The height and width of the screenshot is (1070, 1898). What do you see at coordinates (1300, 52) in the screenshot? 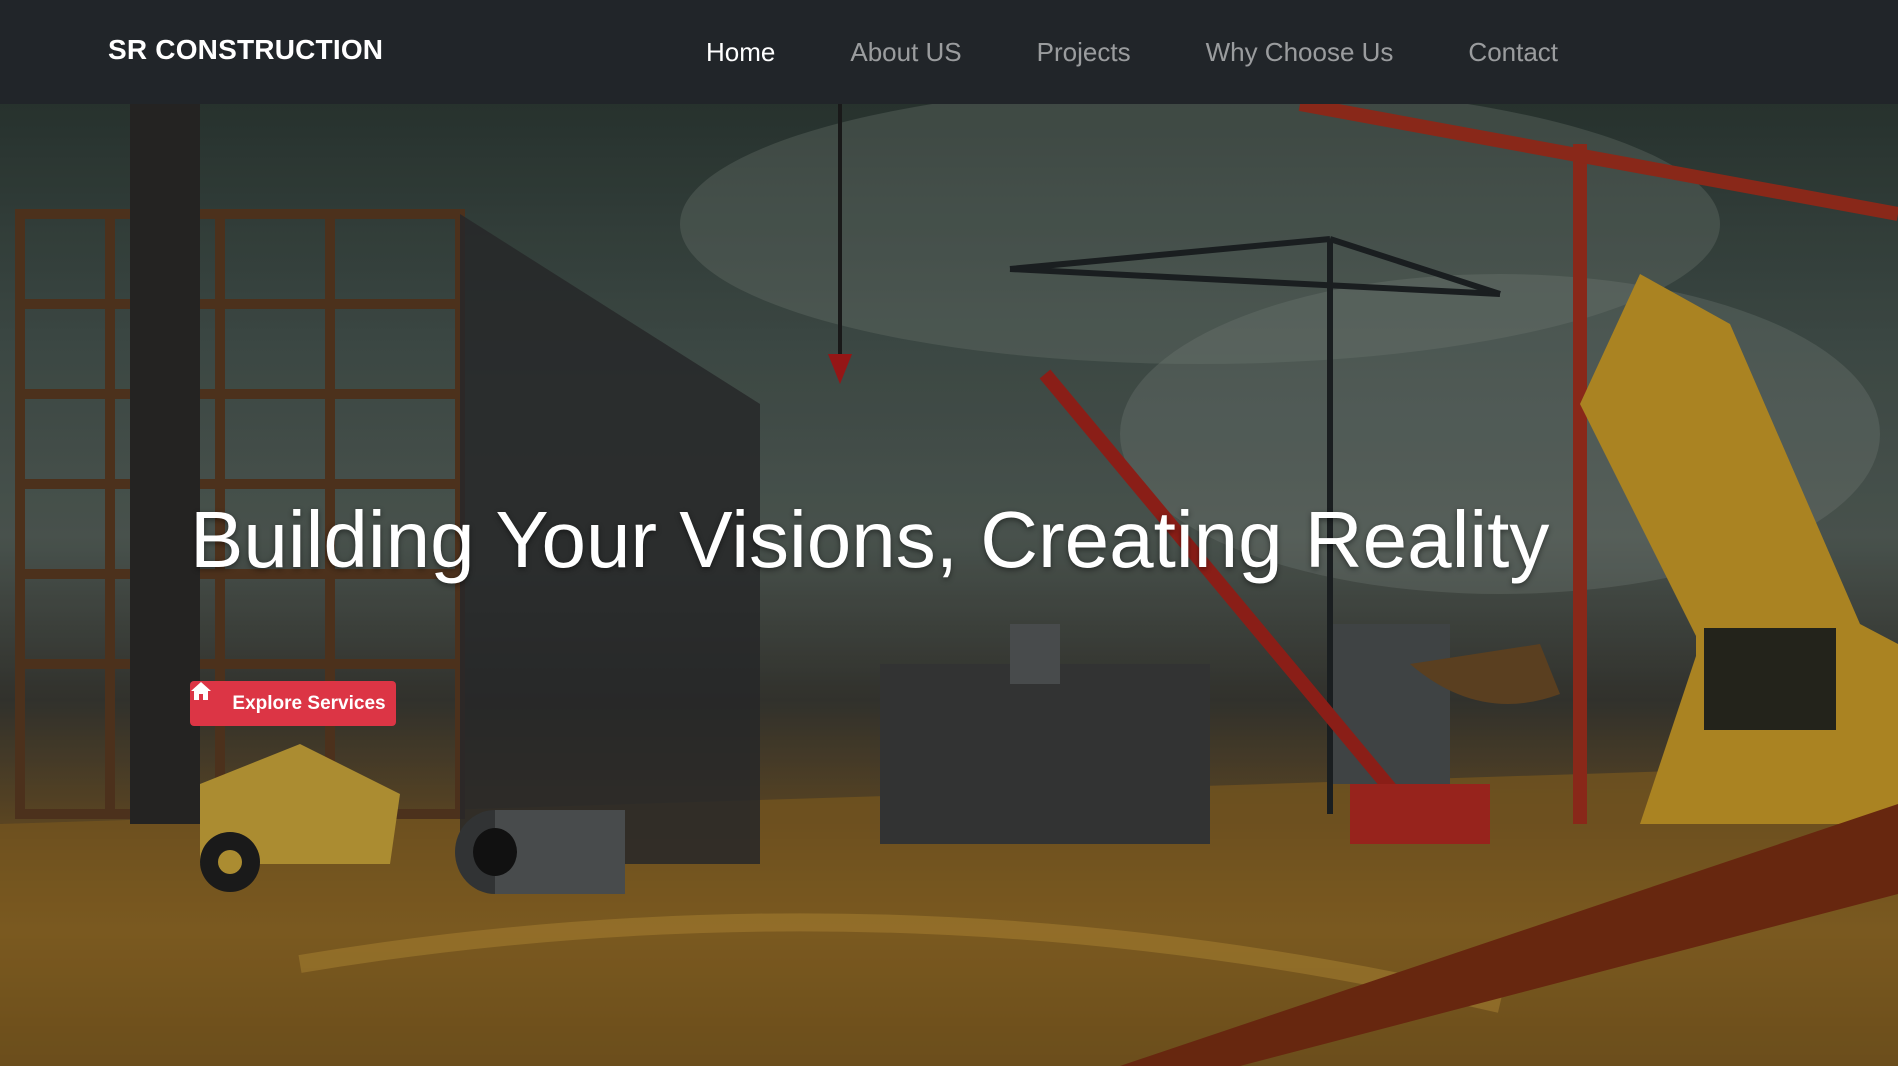
I see `nav-link-why-choose-us: Why Choose Us` at bounding box center [1300, 52].